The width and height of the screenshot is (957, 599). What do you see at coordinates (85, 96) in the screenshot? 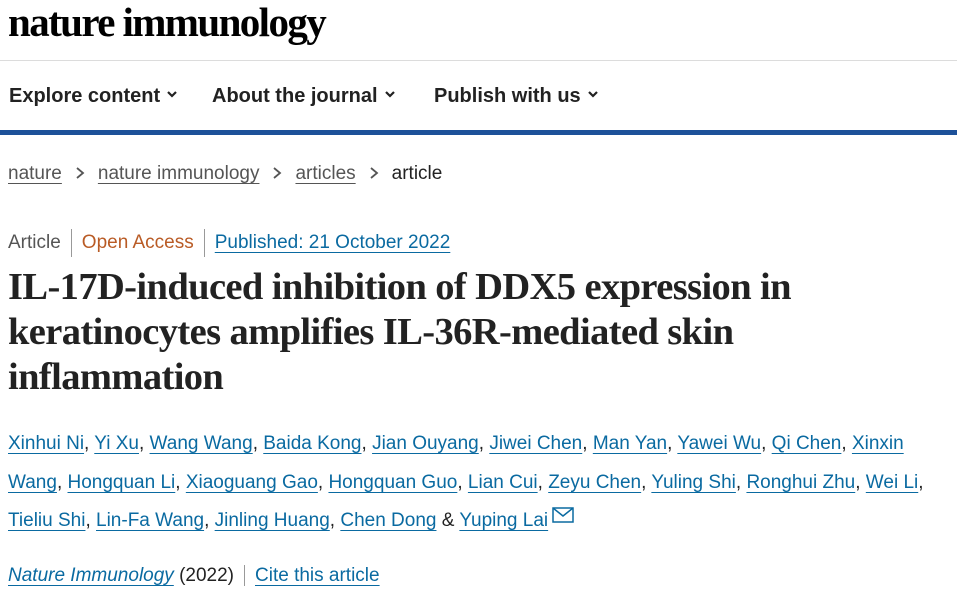
I see `nav-item-label: Explore content` at bounding box center [85, 96].